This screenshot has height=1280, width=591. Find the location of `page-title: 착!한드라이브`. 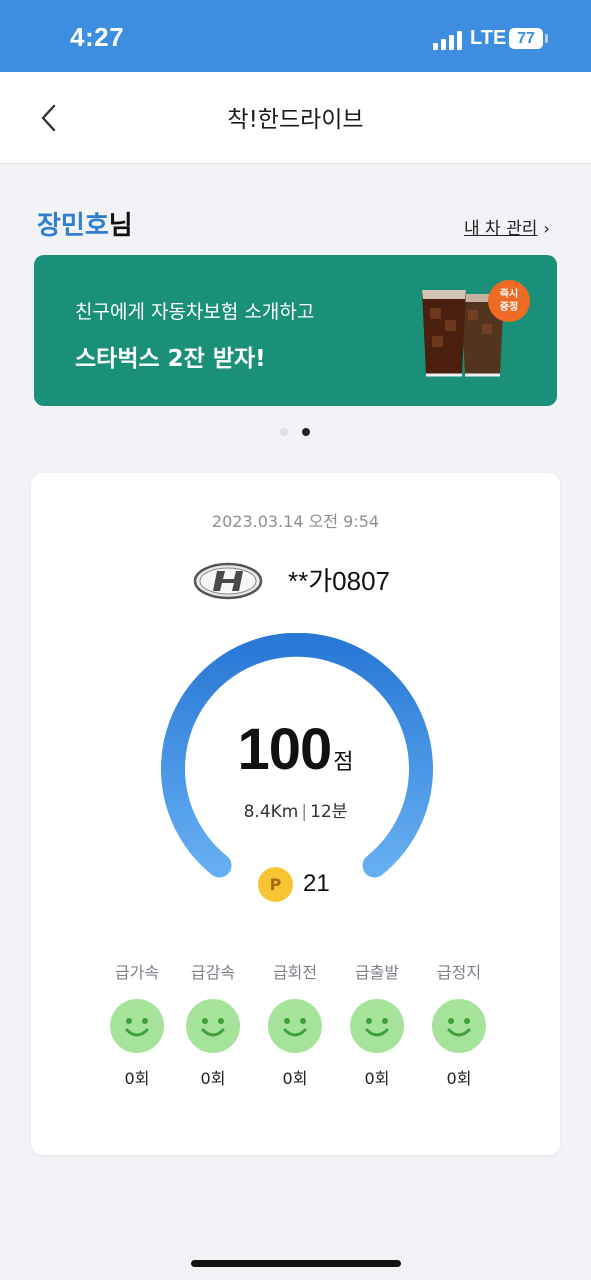

page-title: 착!한드라이브 is located at coordinates (295, 120).